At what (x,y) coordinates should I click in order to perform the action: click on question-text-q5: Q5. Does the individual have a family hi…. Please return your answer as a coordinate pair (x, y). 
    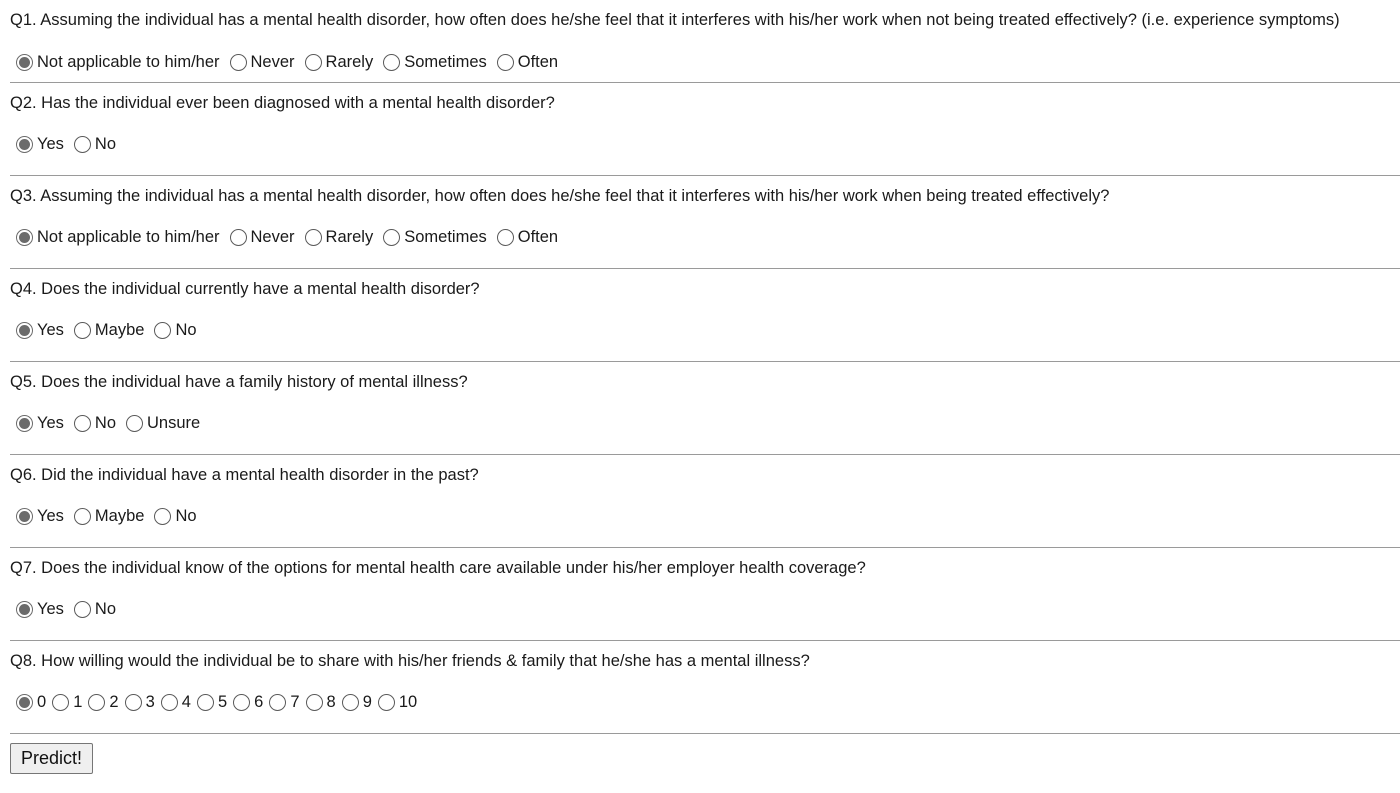
    Looking at the image, I should click on (239, 382).